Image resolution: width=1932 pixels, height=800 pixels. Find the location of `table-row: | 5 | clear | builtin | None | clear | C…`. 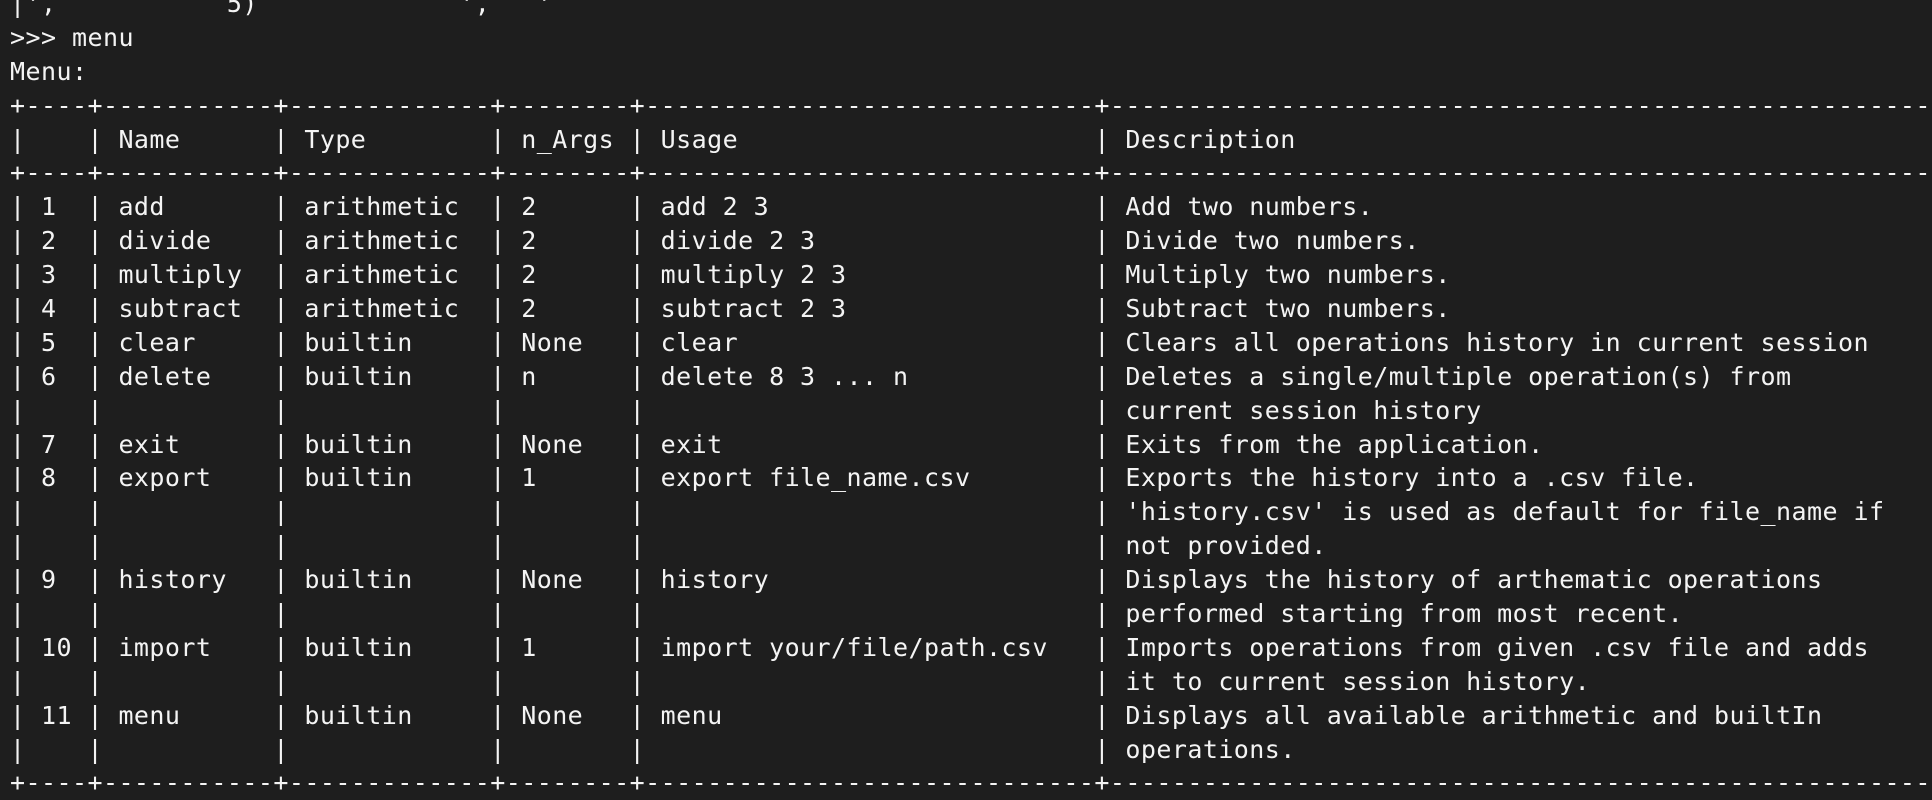

table-row: | 5 | clear | builtin | None | clear | C… is located at coordinates (971, 342).